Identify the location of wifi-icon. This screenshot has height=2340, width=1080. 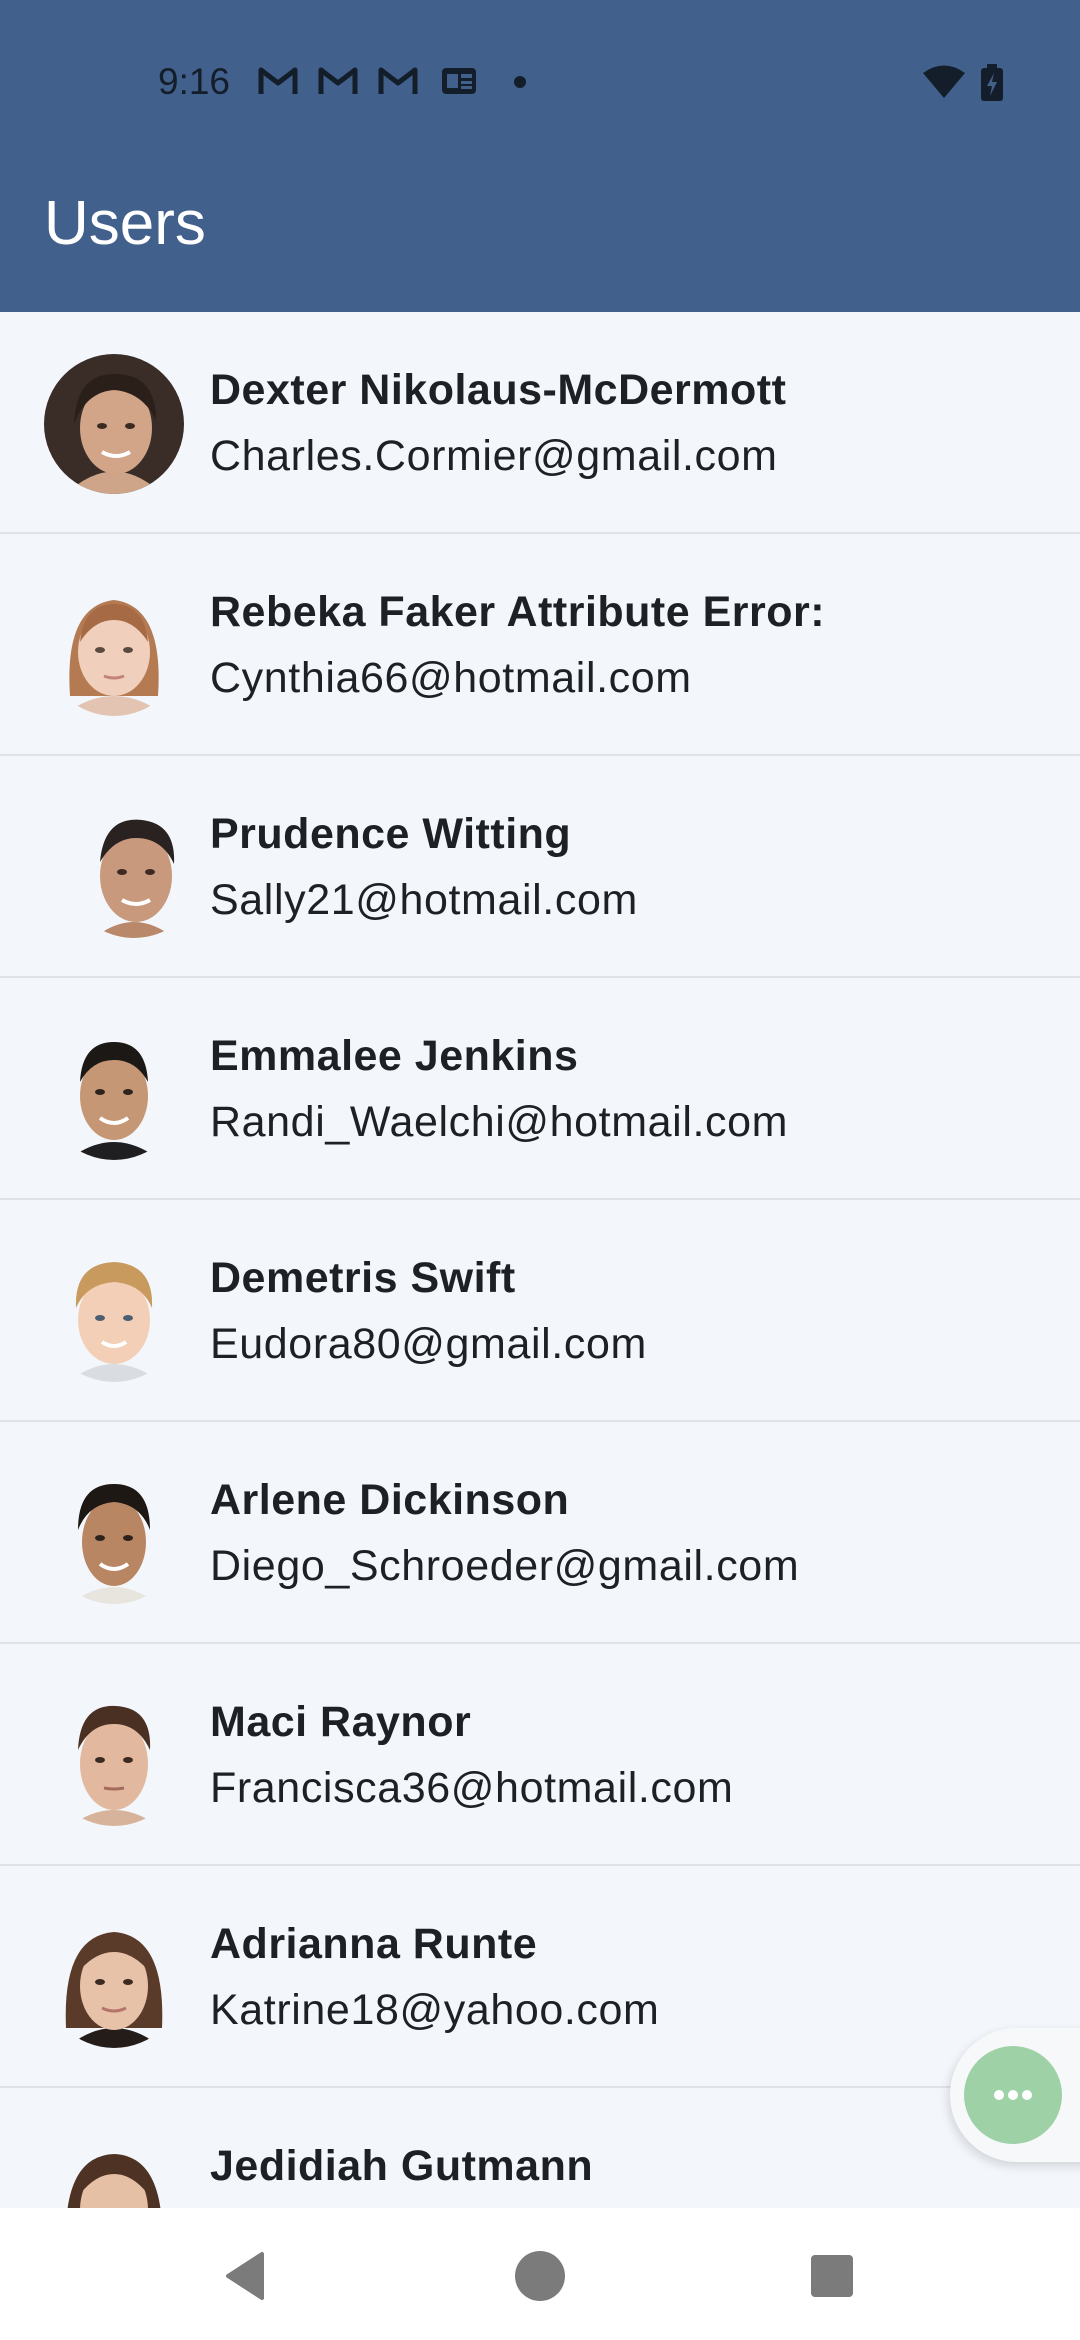
(944, 81).